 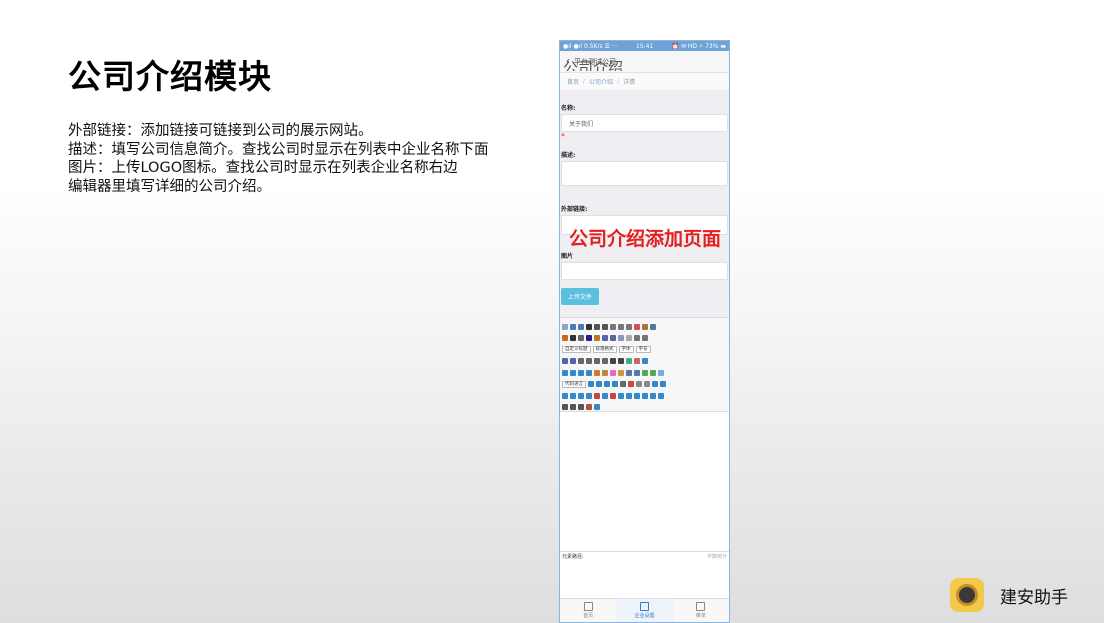 I want to click on select-all-icon, so click(x=621, y=338).